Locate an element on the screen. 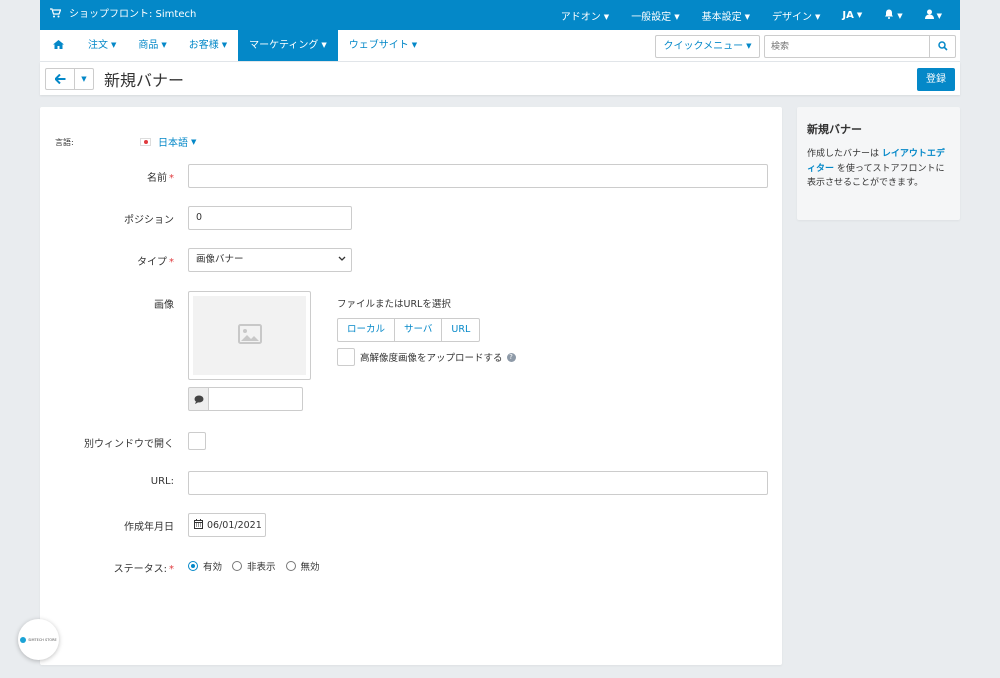 The width and height of the screenshot is (1000, 678). file-source-buttons: ローカル サーバ URL is located at coordinates (409, 330).